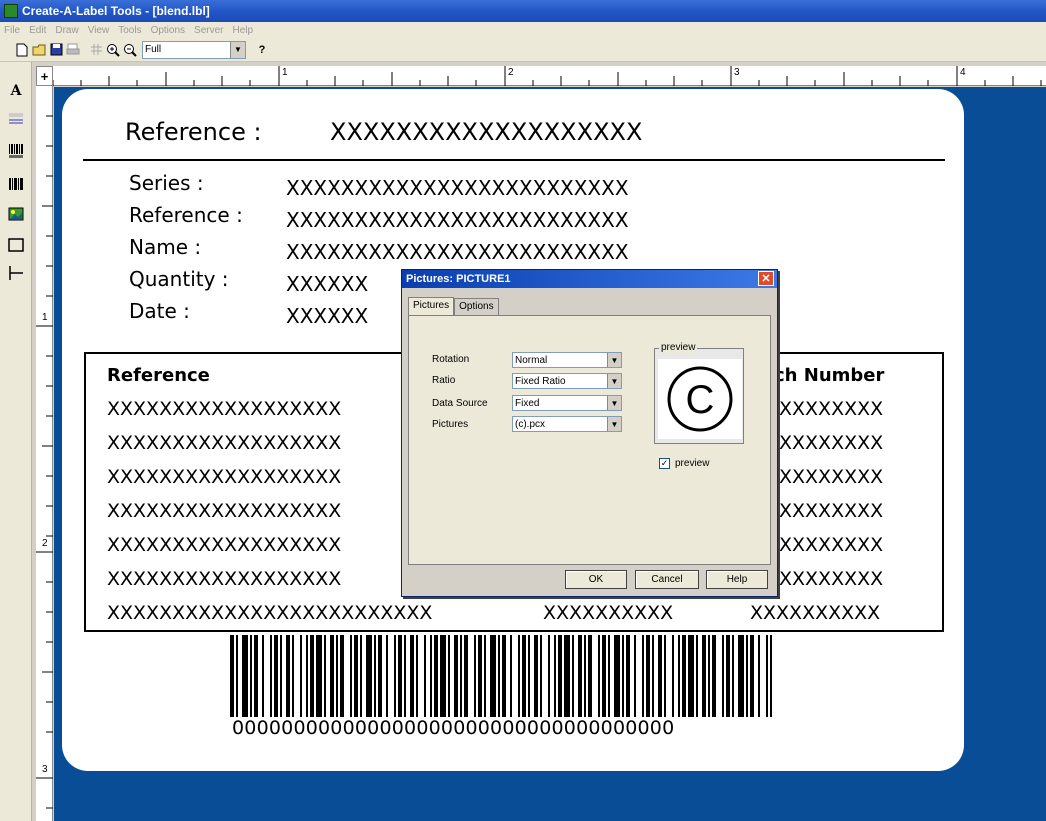 Image resolution: width=1046 pixels, height=821 pixels. I want to click on close-icon: ✕, so click(766, 278).